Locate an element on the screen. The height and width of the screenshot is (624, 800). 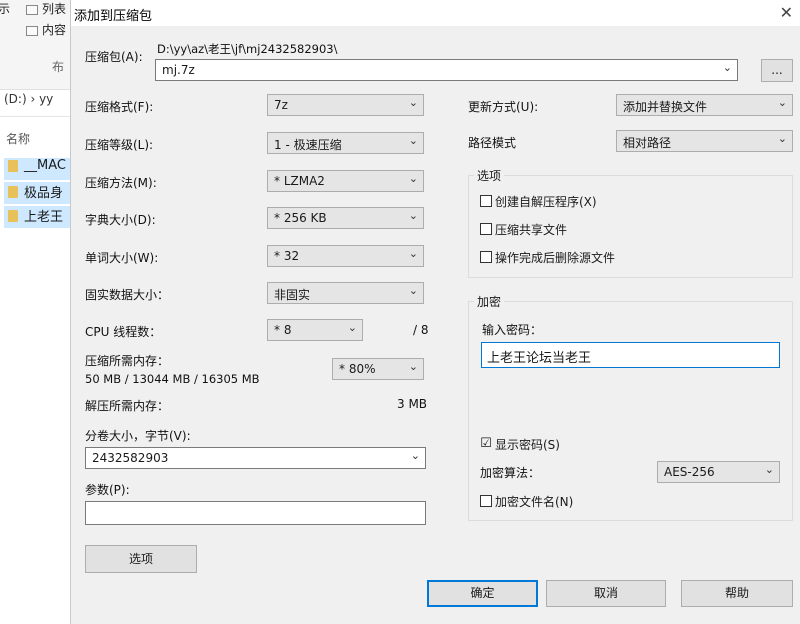
cancel-button: 取消 is located at coordinates (606, 593).